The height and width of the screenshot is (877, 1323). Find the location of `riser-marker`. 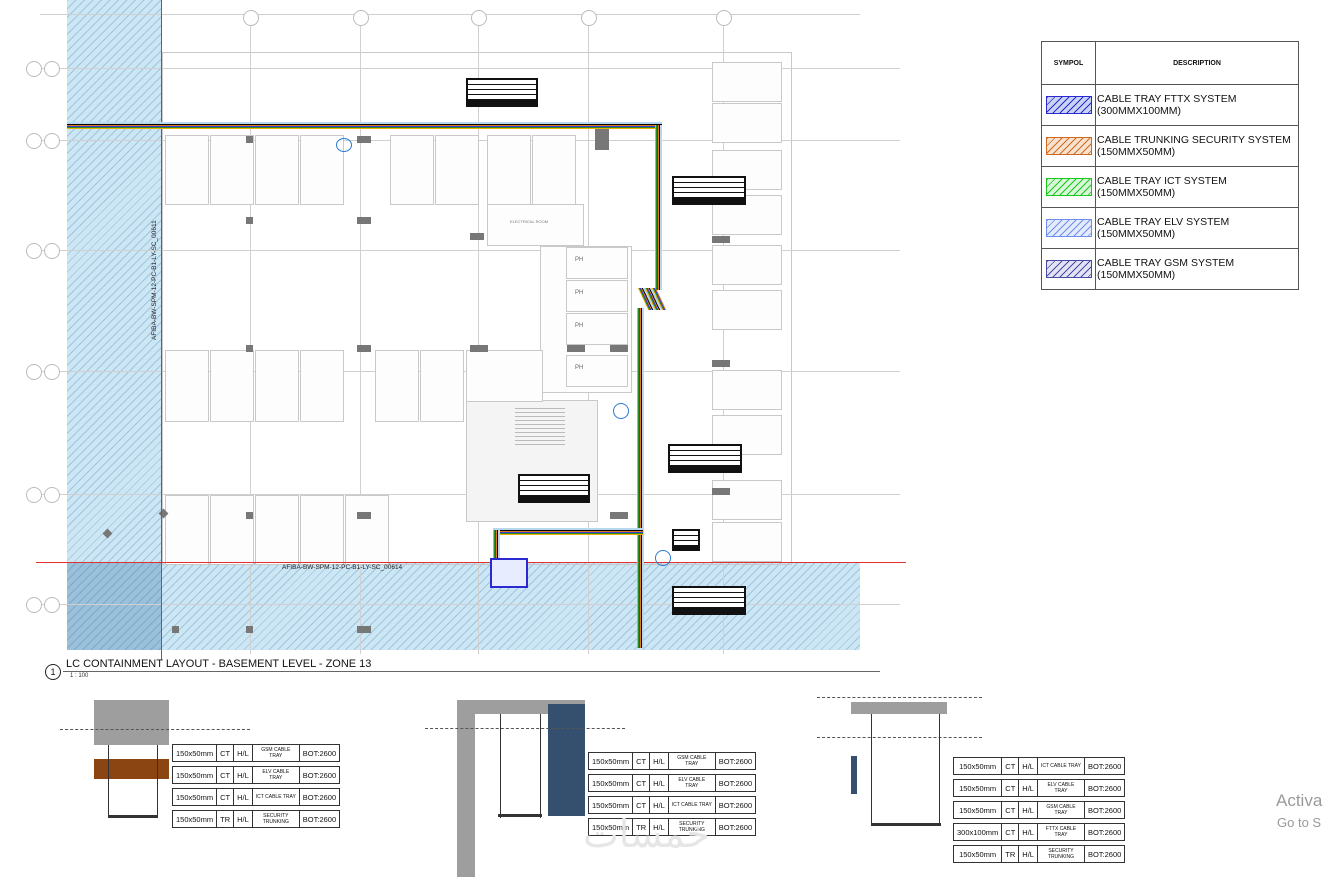

riser-marker is located at coordinates (663, 558).